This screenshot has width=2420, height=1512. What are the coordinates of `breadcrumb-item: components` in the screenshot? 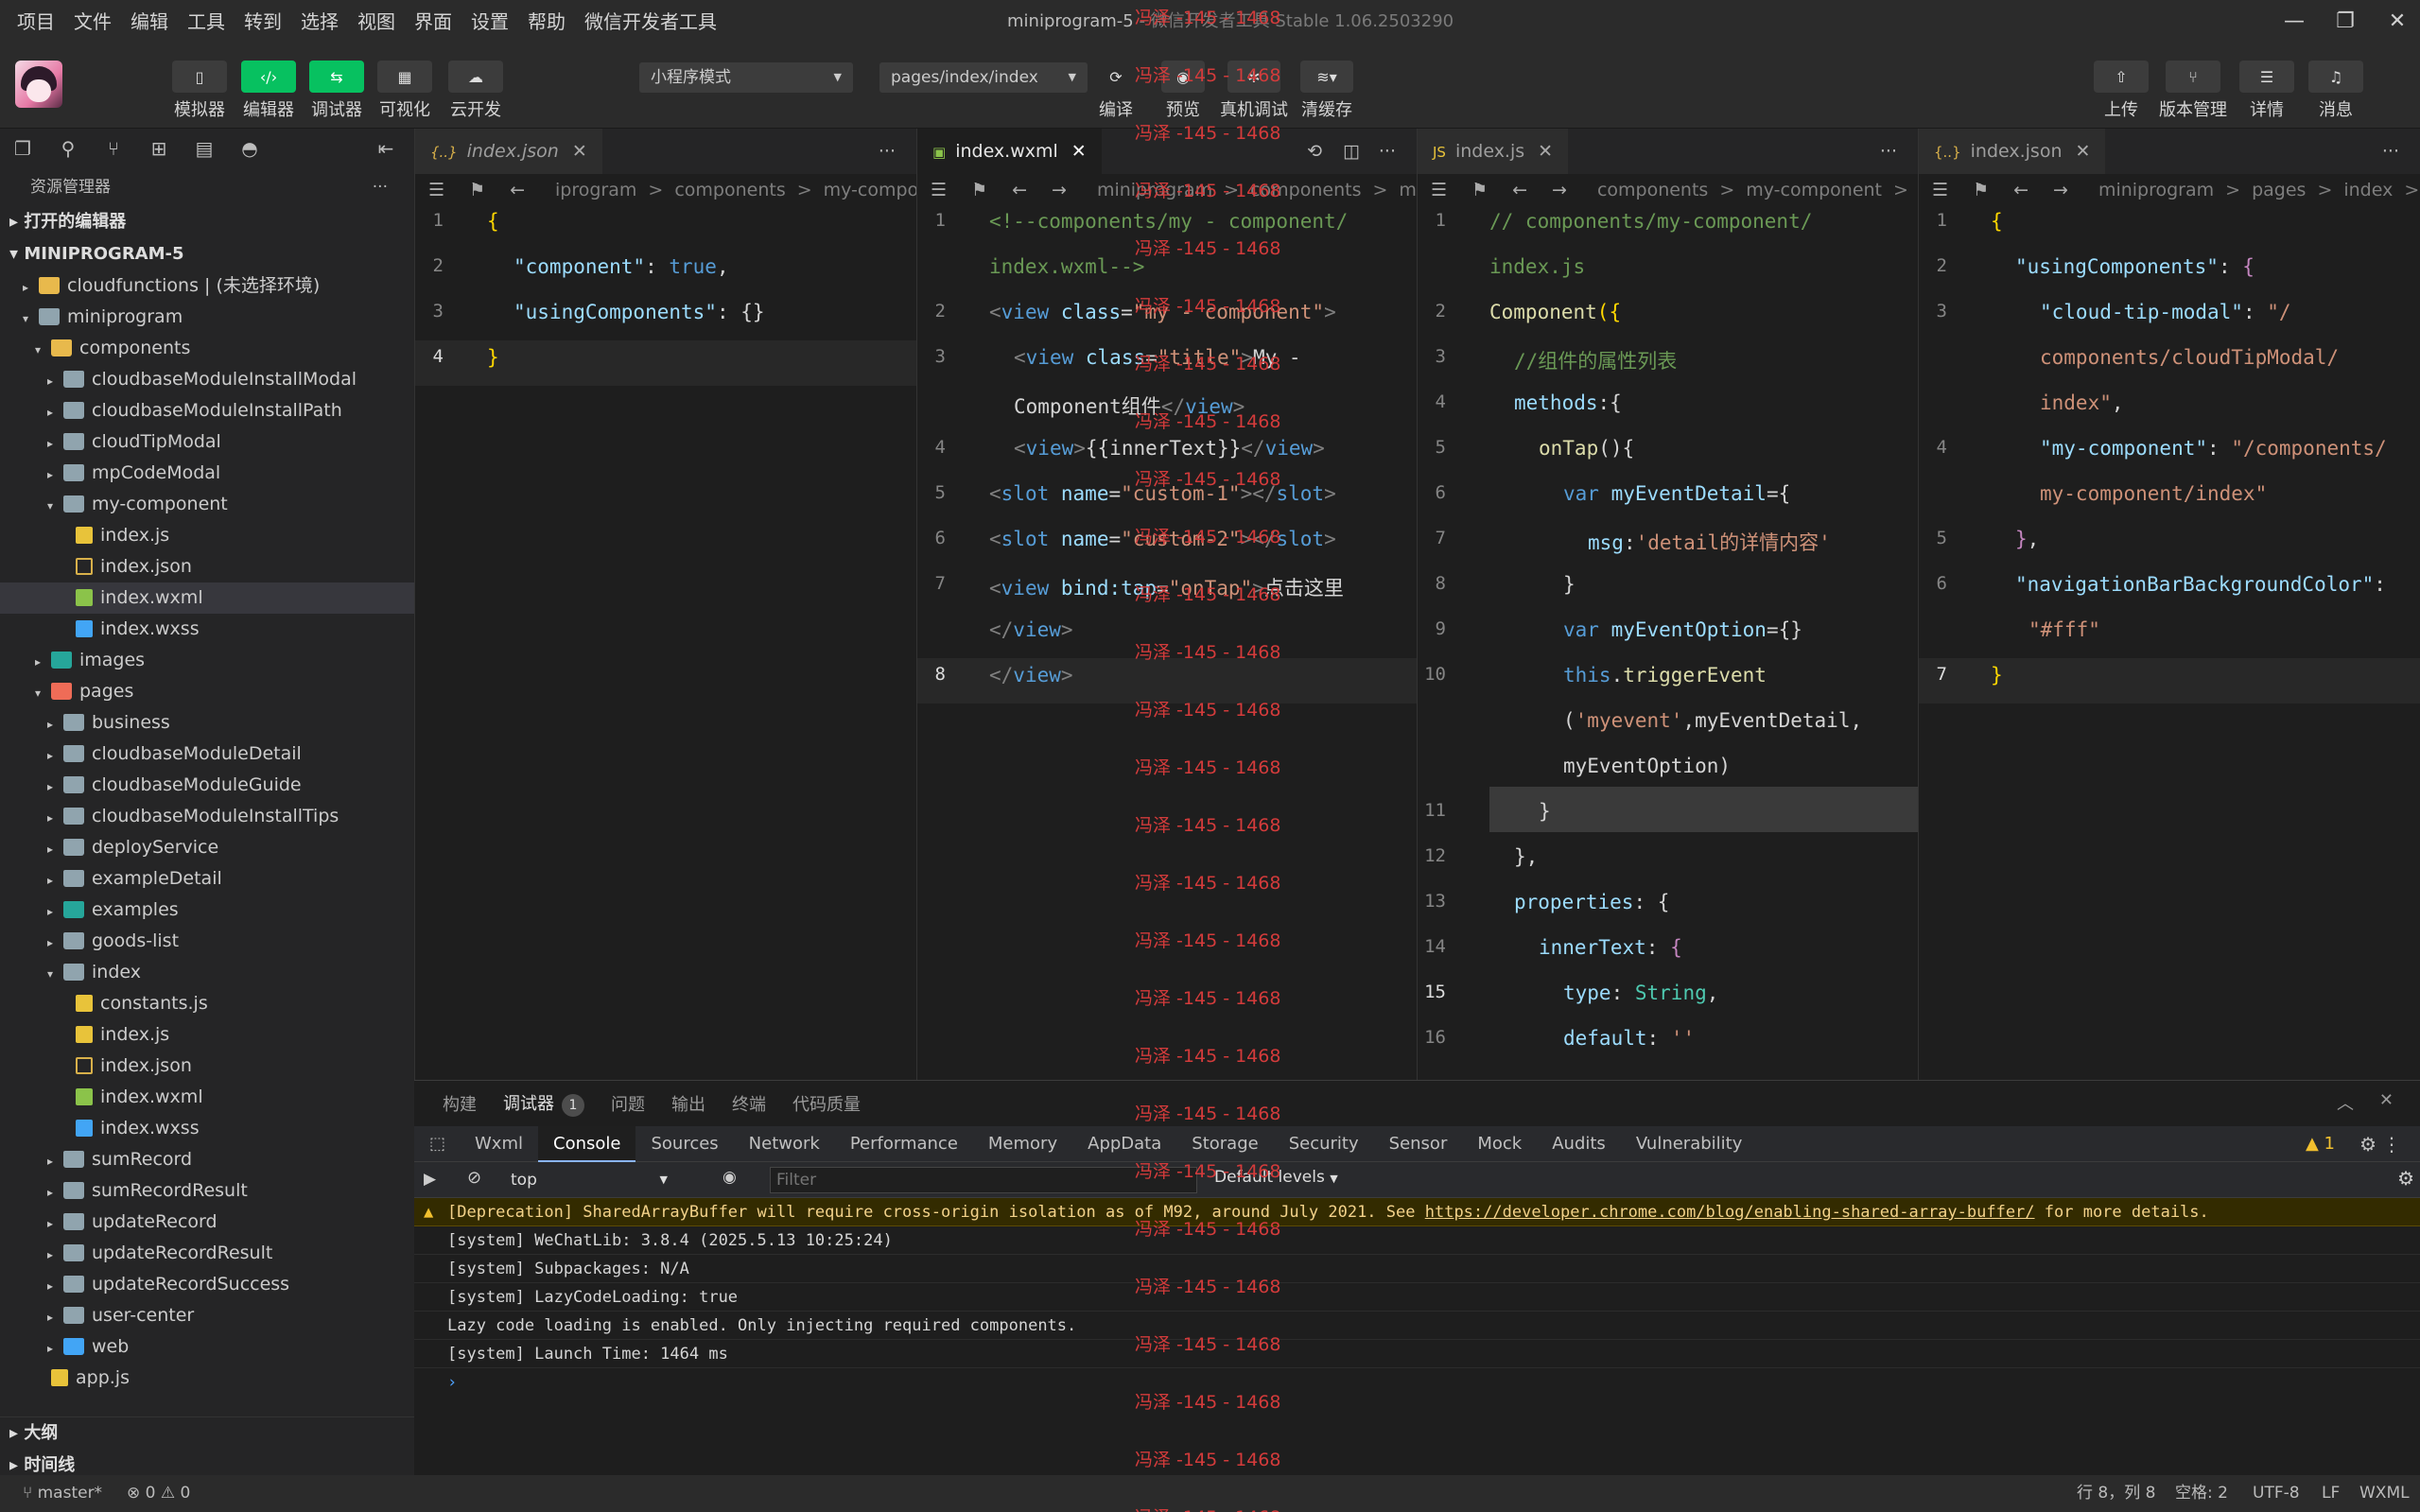 It's located at (729, 190).